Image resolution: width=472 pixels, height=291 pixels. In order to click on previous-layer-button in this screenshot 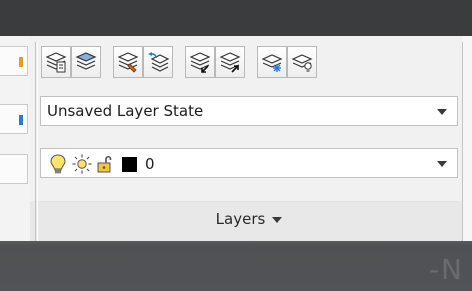, I will do `click(158, 62)`.